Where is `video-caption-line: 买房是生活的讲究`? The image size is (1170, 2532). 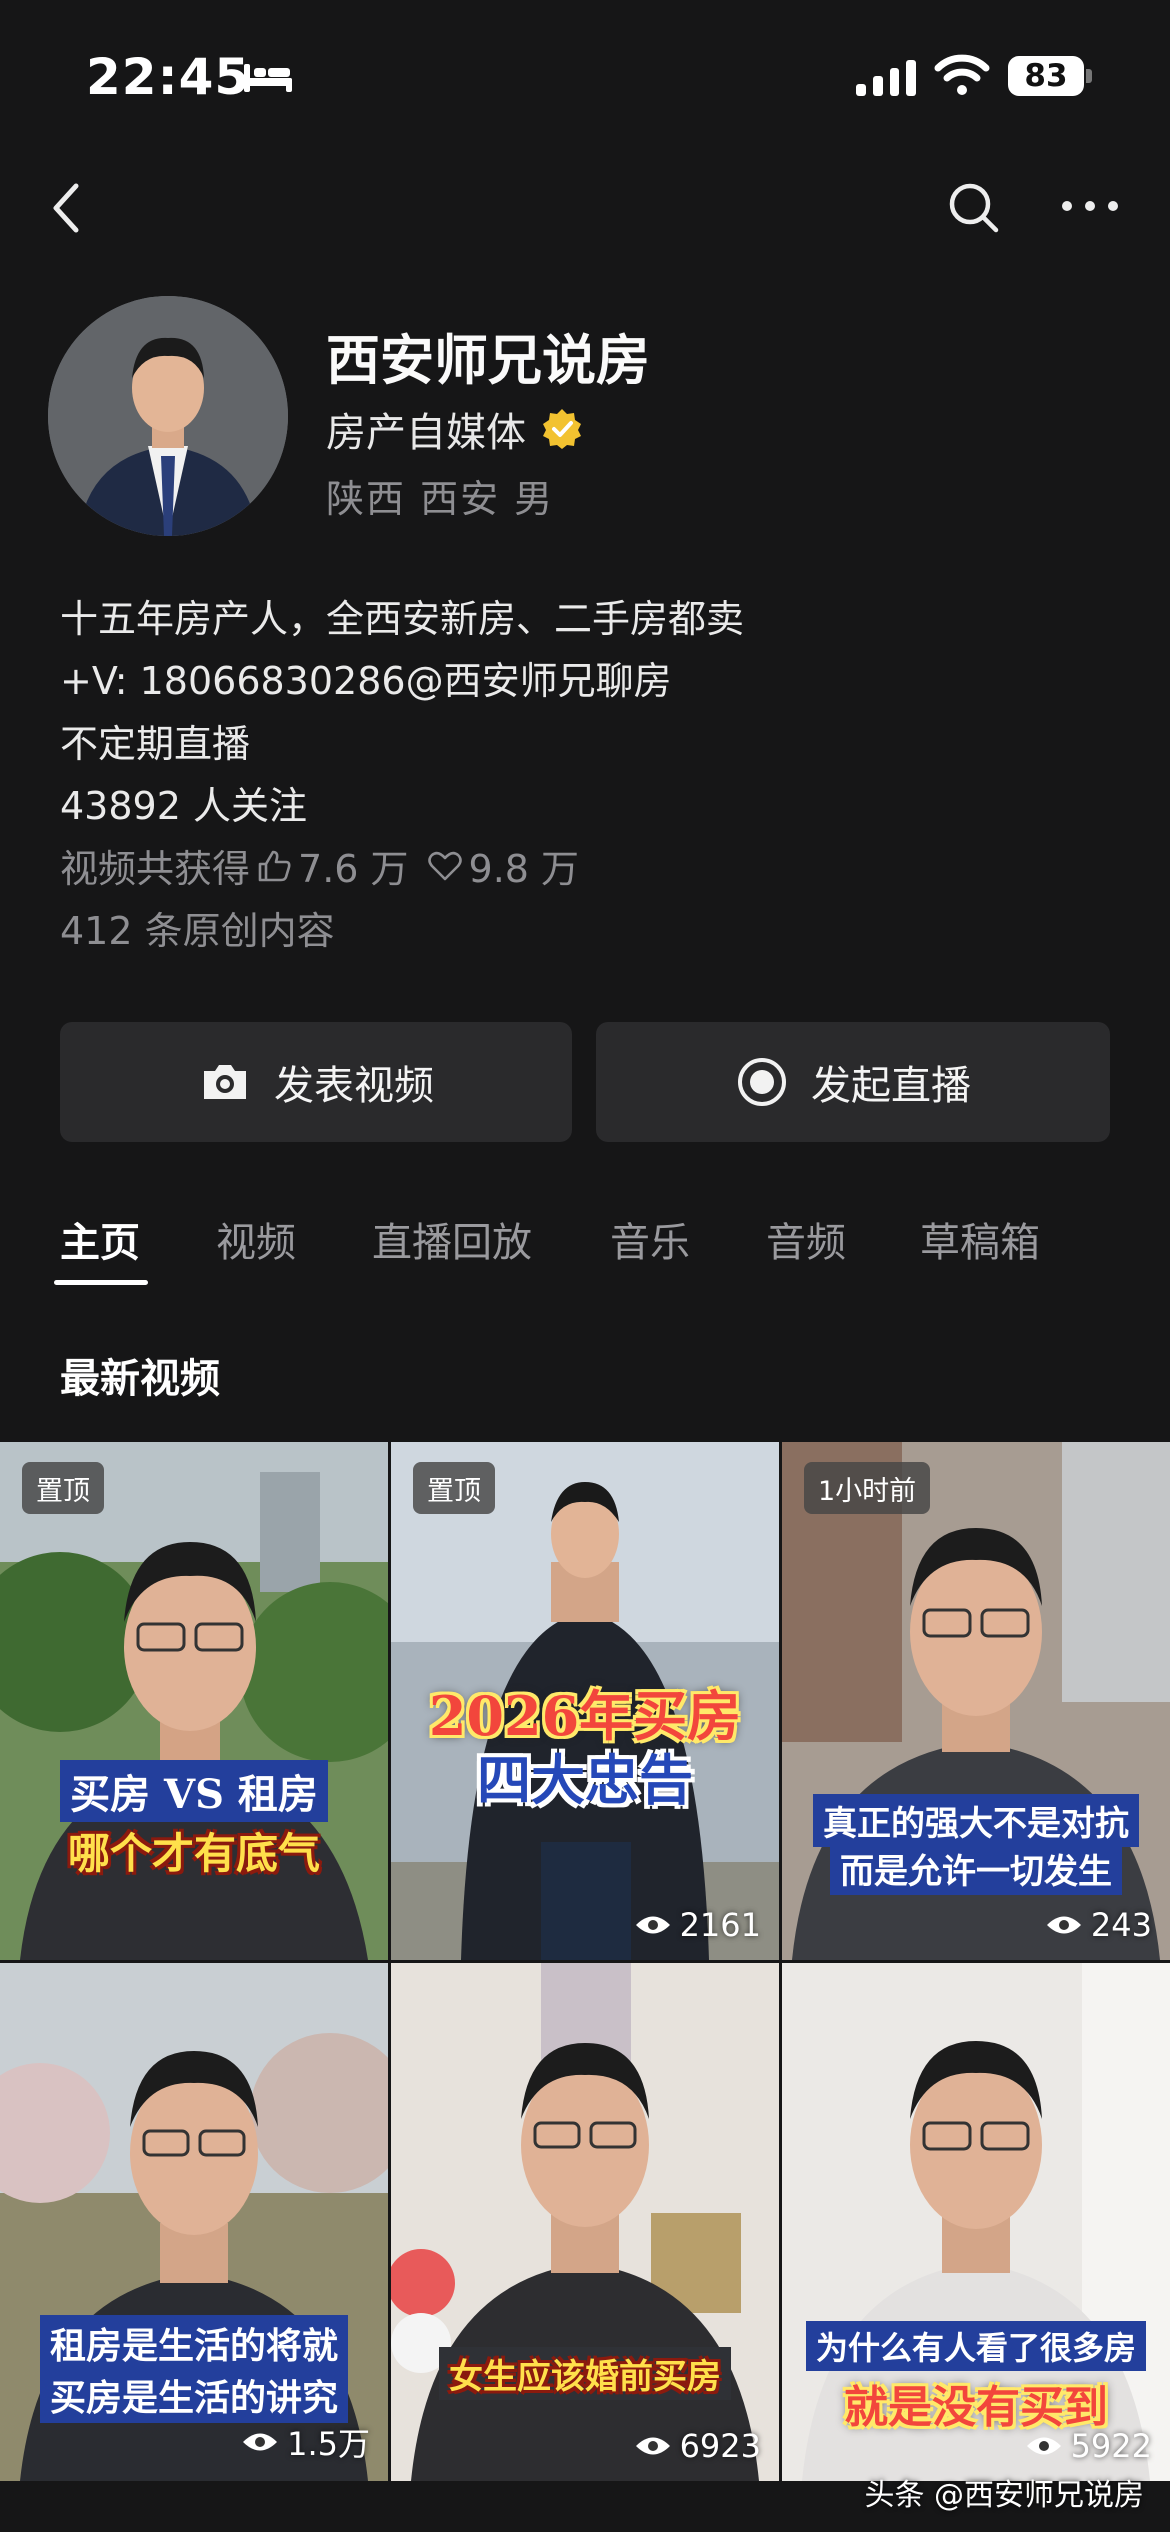 video-caption-line: 买房是生活的讲究 is located at coordinates (193, 2395).